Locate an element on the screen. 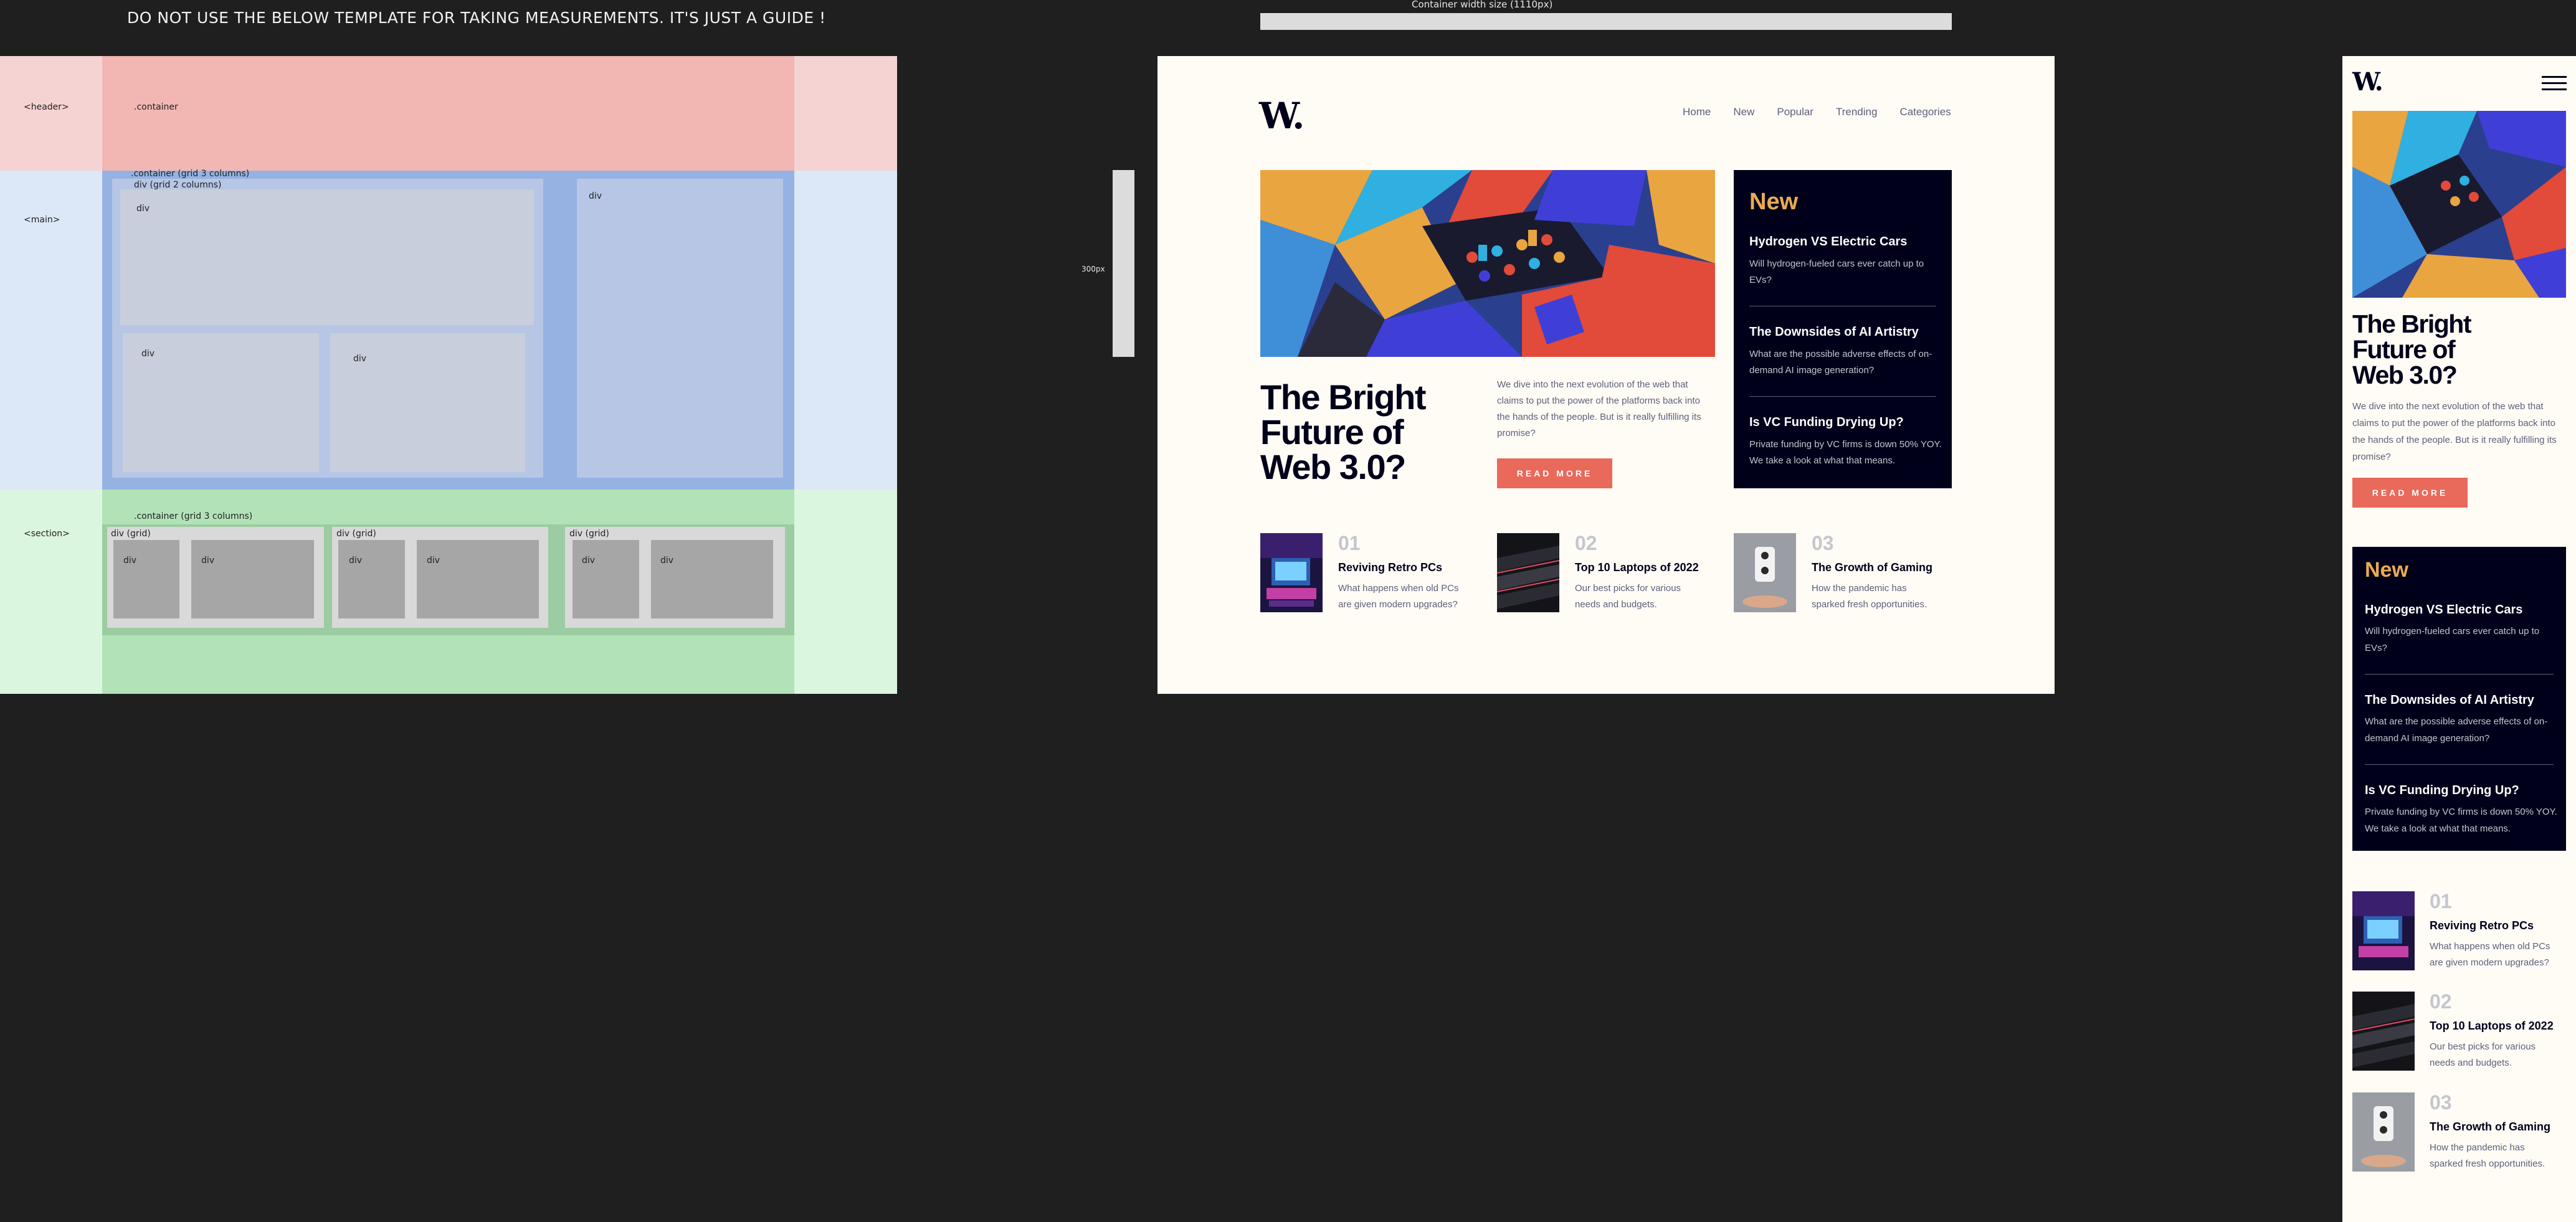 This screenshot has width=2576, height=1222. nav-link-popular: Popular is located at coordinates (1795, 112).